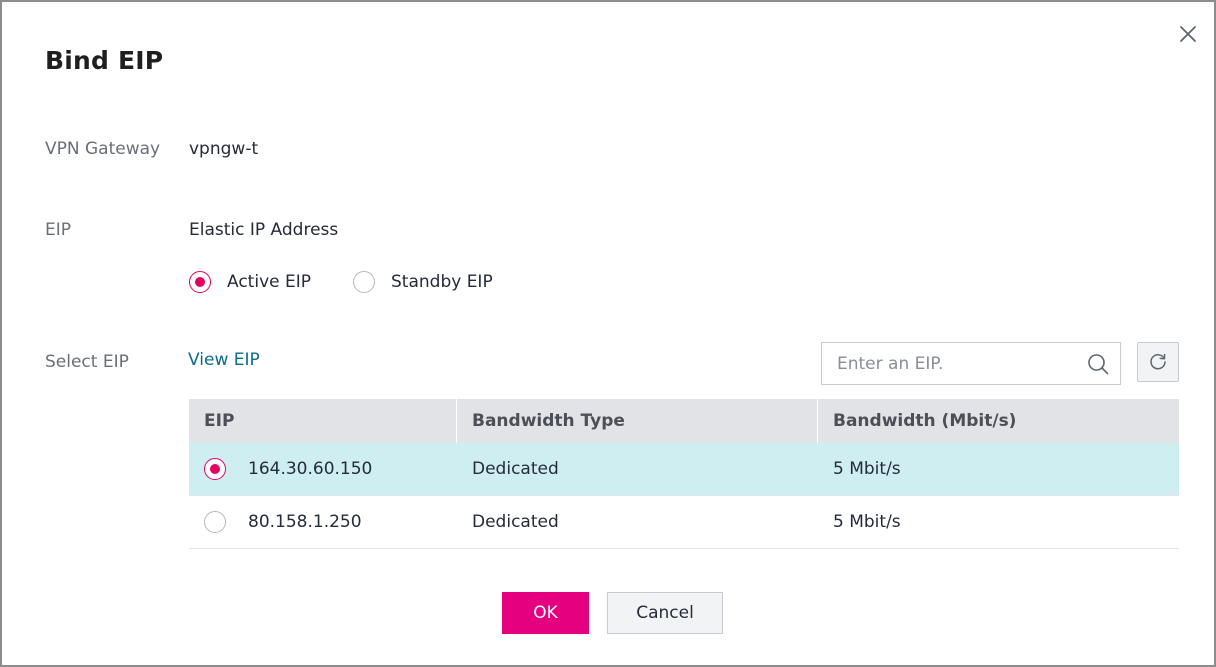 The image size is (1216, 667). What do you see at coordinates (442, 282) in the screenshot?
I see `standby-eip-label: Standby EIP` at bounding box center [442, 282].